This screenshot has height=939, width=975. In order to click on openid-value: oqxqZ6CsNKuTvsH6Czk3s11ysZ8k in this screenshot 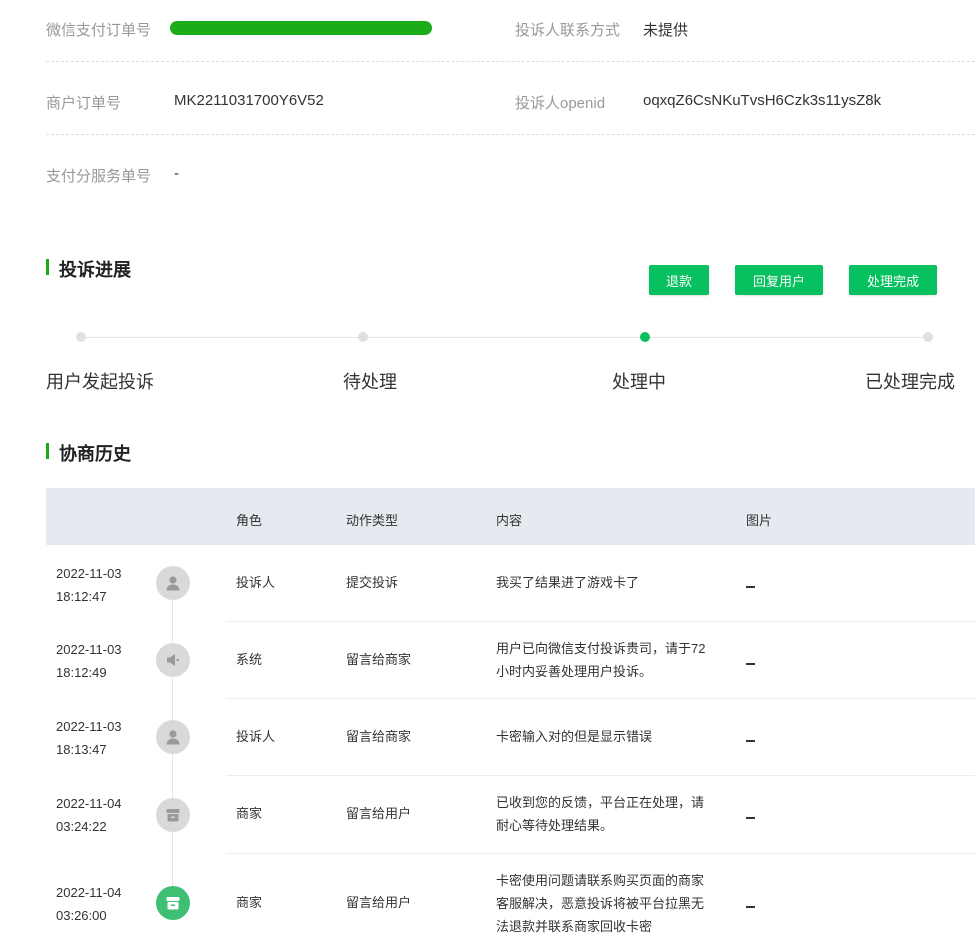, I will do `click(762, 100)`.